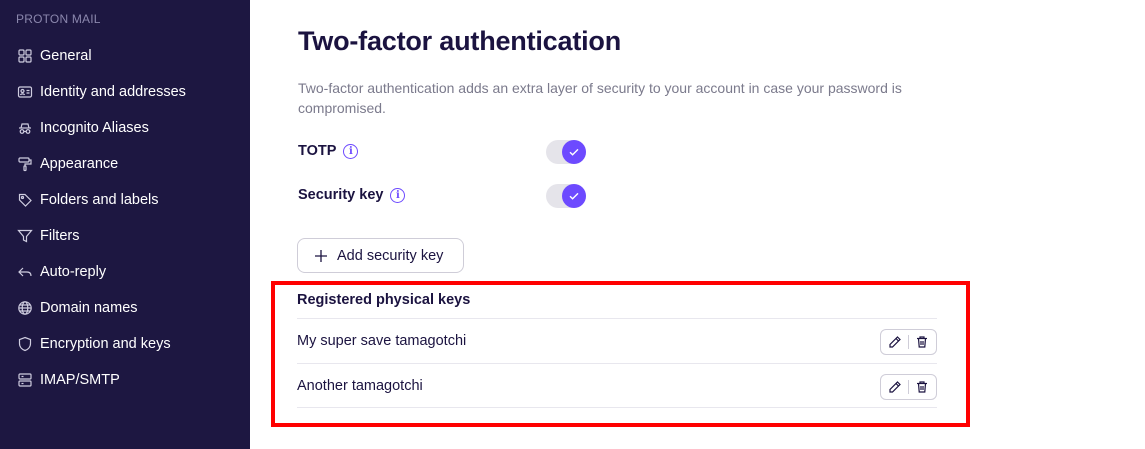  I want to click on id-card-icon, so click(24, 92).